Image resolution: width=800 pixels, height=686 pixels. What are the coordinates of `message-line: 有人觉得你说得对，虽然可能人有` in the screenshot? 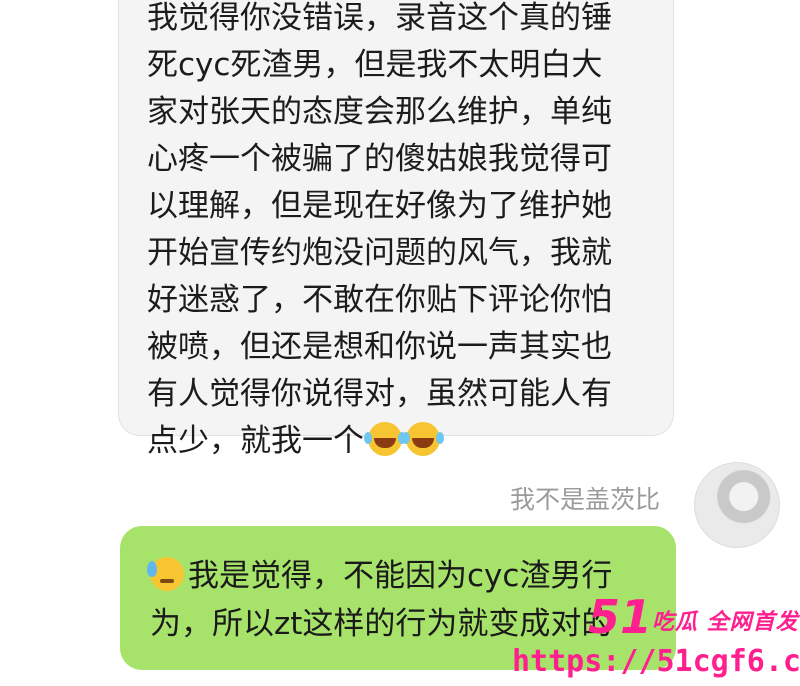 It's located at (379, 394).